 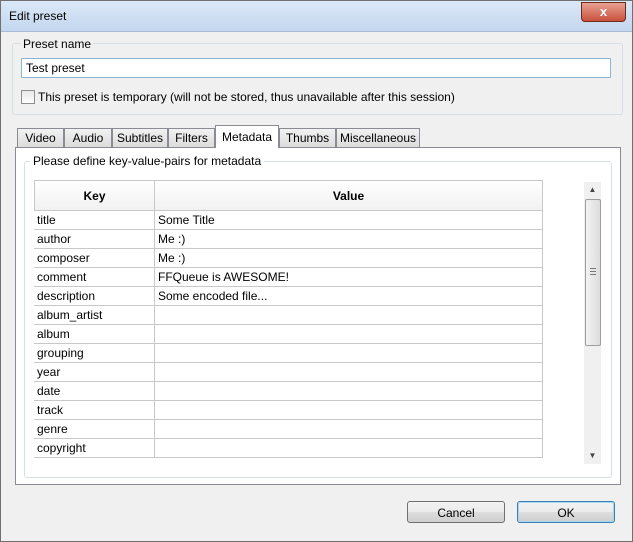 What do you see at coordinates (317, 79) in the screenshot?
I see `preset-name-group` at bounding box center [317, 79].